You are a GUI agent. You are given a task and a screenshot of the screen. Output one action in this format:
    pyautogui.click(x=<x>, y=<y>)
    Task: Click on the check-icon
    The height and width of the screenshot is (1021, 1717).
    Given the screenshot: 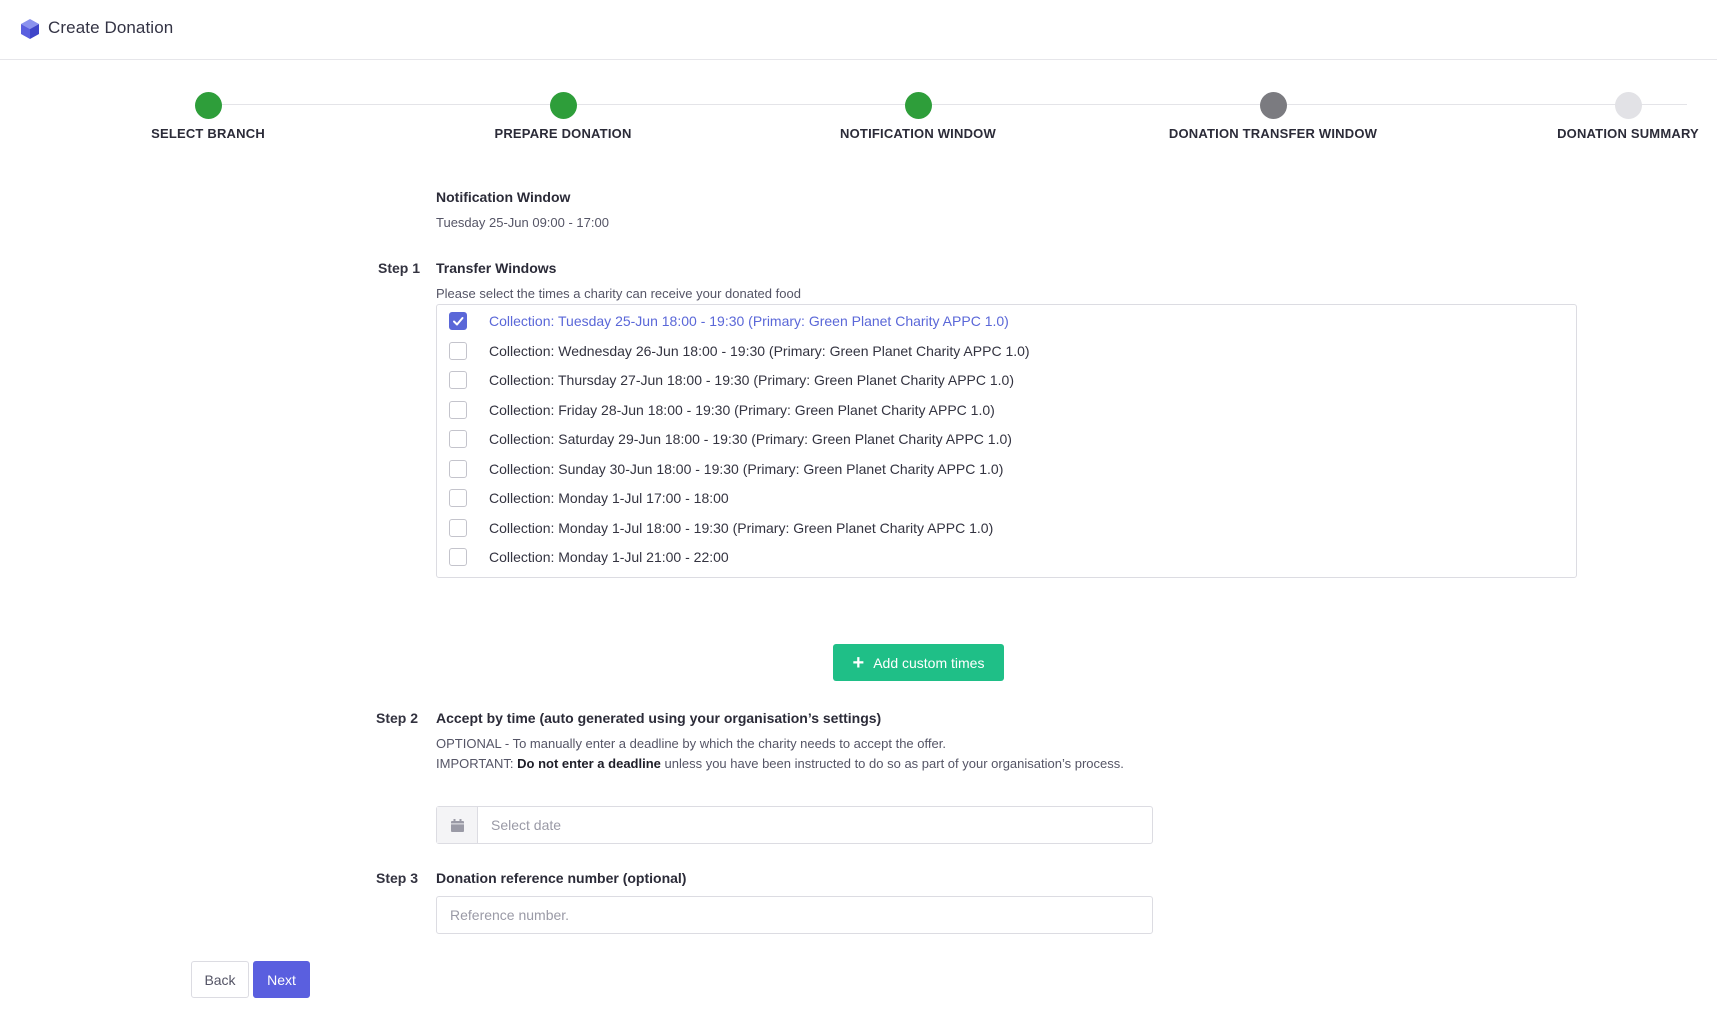 What is the action you would take?
    pyautogui.click(x=458, y=321)
    